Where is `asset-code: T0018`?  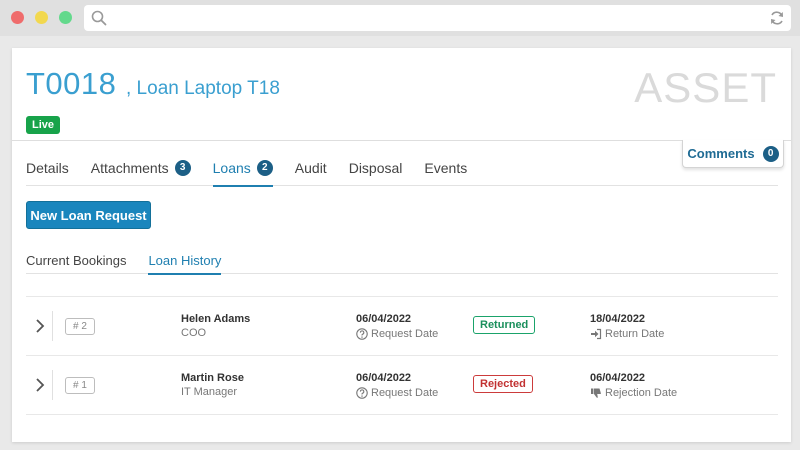 asset-code: T0018 is located at coordinates (71, 83).